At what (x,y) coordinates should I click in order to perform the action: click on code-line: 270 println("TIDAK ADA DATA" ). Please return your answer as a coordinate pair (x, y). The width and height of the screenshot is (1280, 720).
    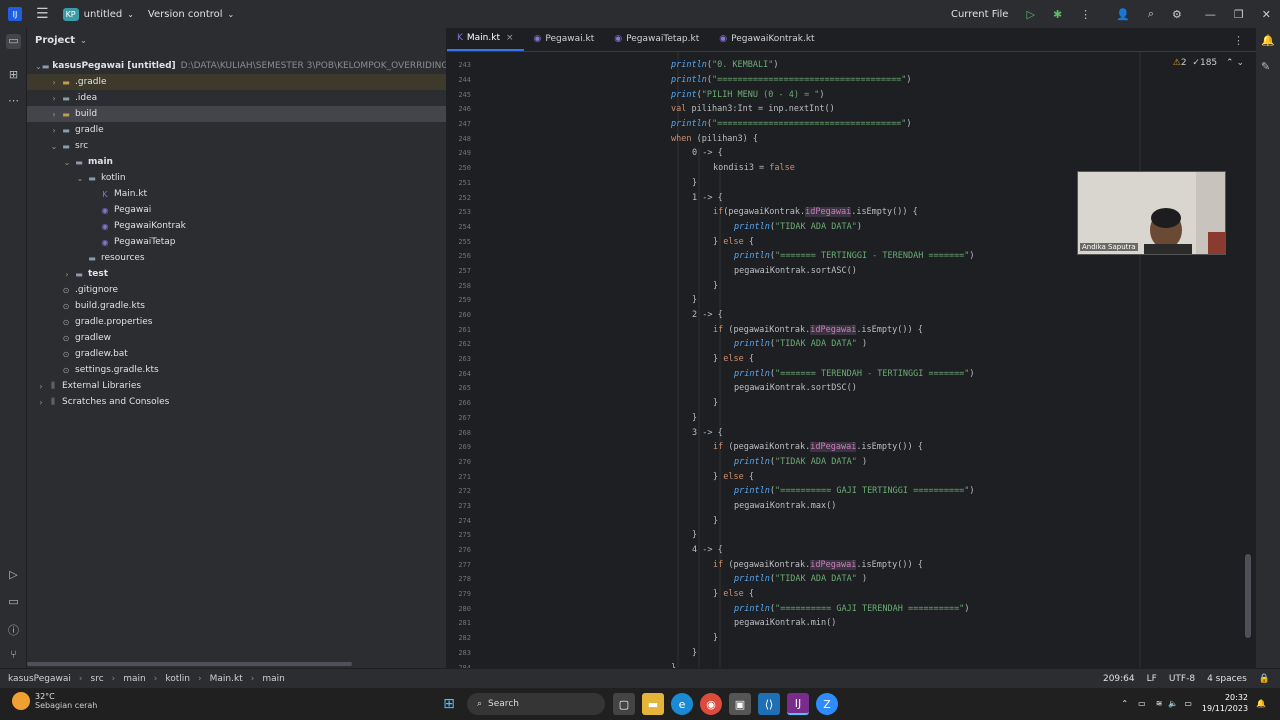
    Looking at the image, I should click on (847, 462).